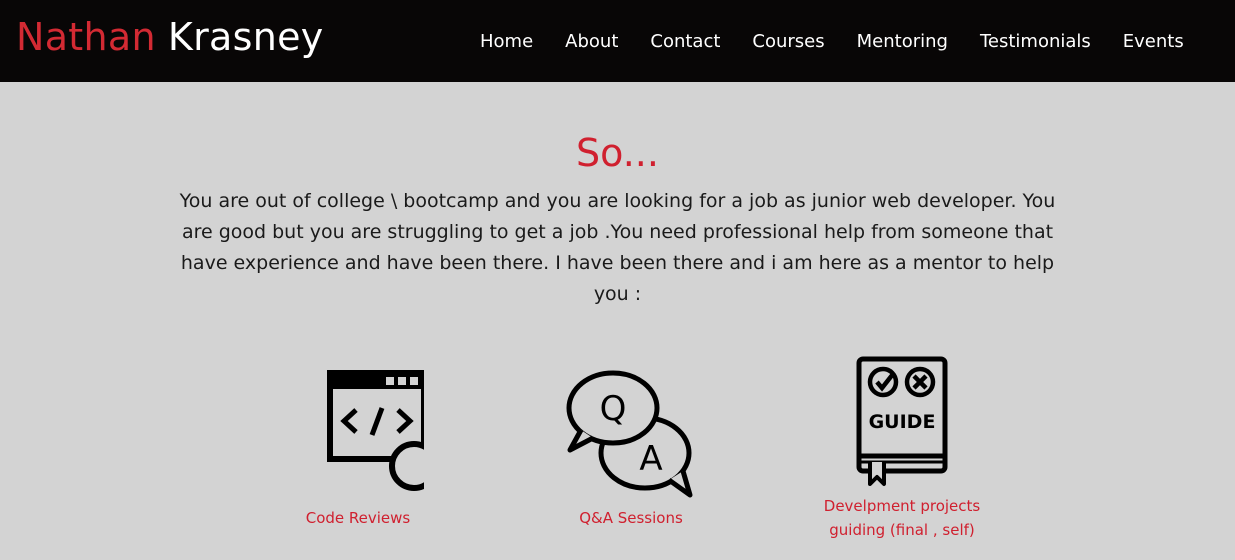  I want to click on nav-courses: Courses, so click(788, 41).